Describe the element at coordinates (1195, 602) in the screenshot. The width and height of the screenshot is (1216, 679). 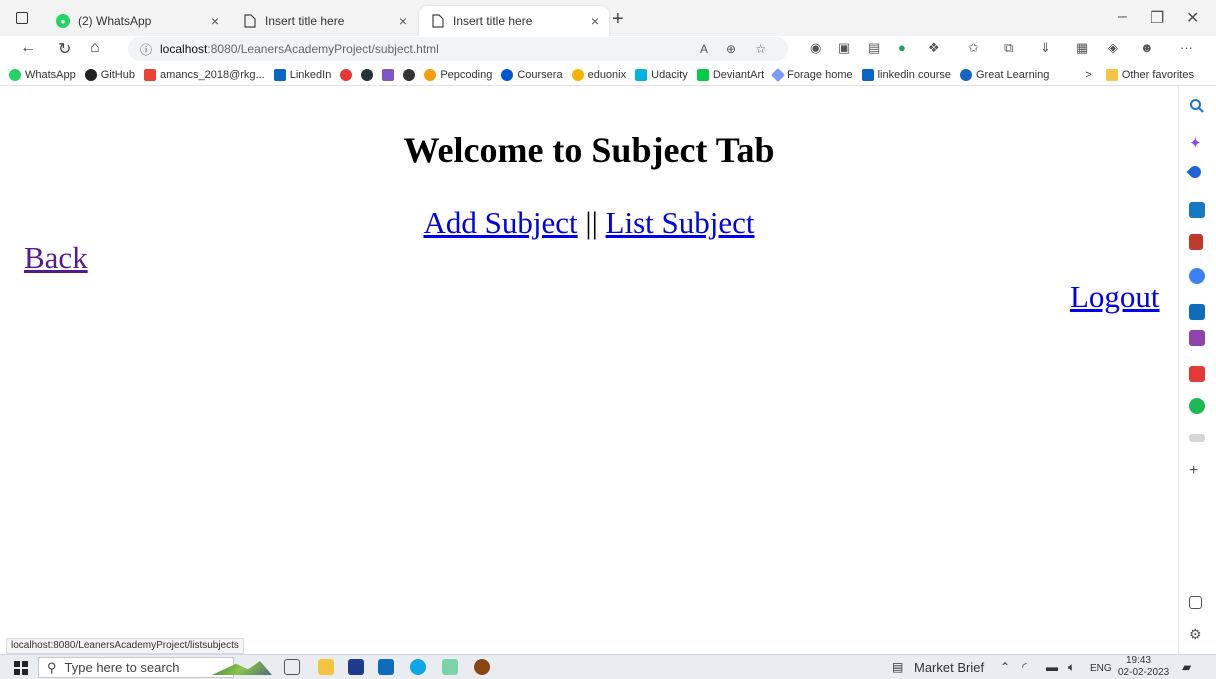
I see `hide-sidebar-icon` at that location.